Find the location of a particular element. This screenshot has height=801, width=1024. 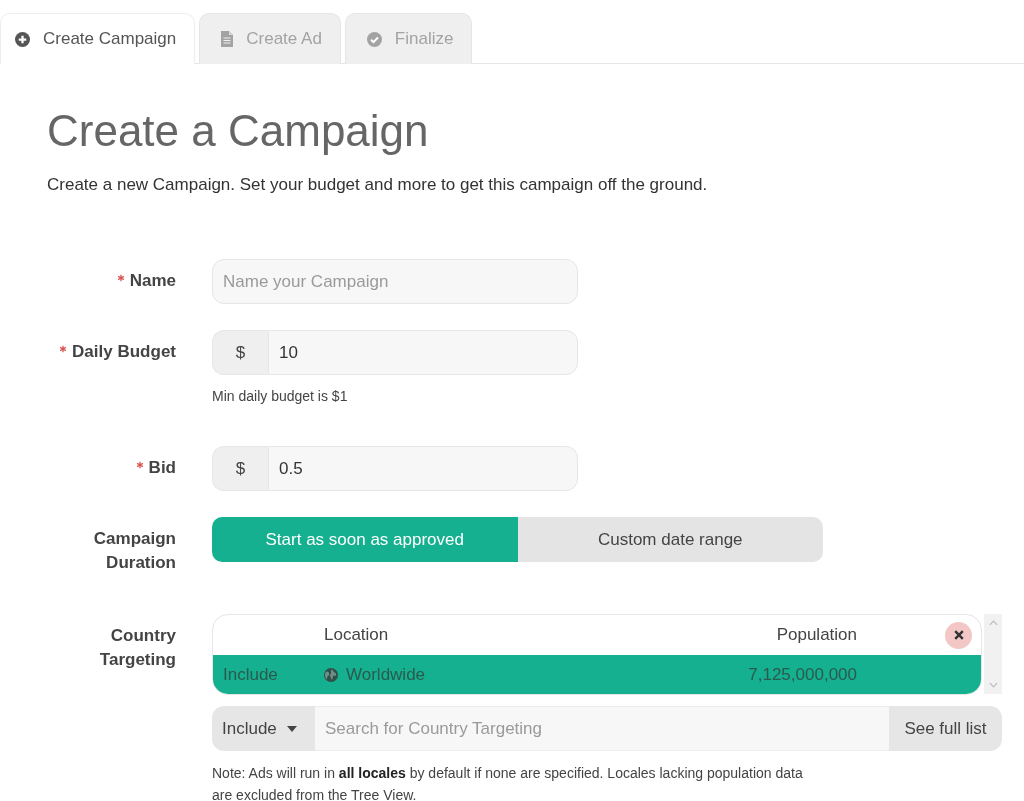

chevron-down-icon is located at coordinates (993, 685).